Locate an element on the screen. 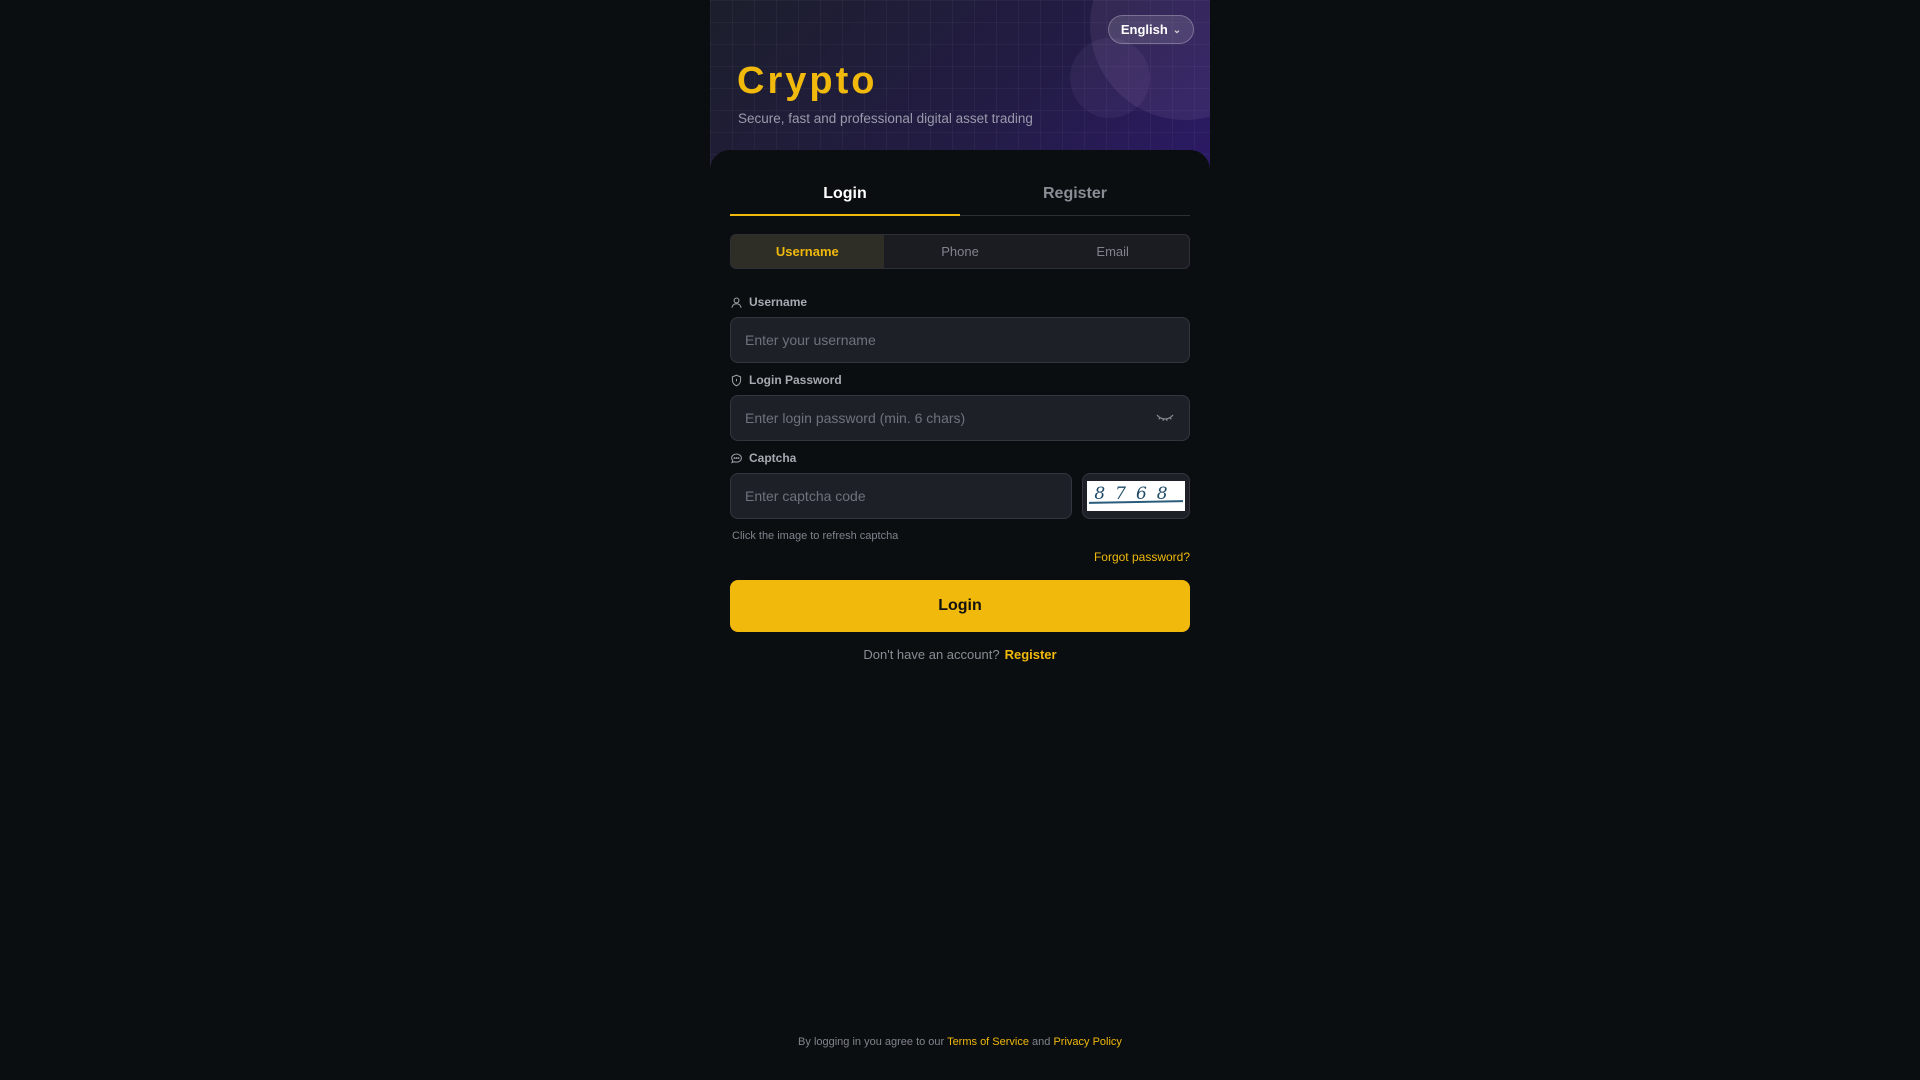 Image resolution: width=1920 pixels, height=1080 pixels. message-icon is located at coordinates (736, 458).